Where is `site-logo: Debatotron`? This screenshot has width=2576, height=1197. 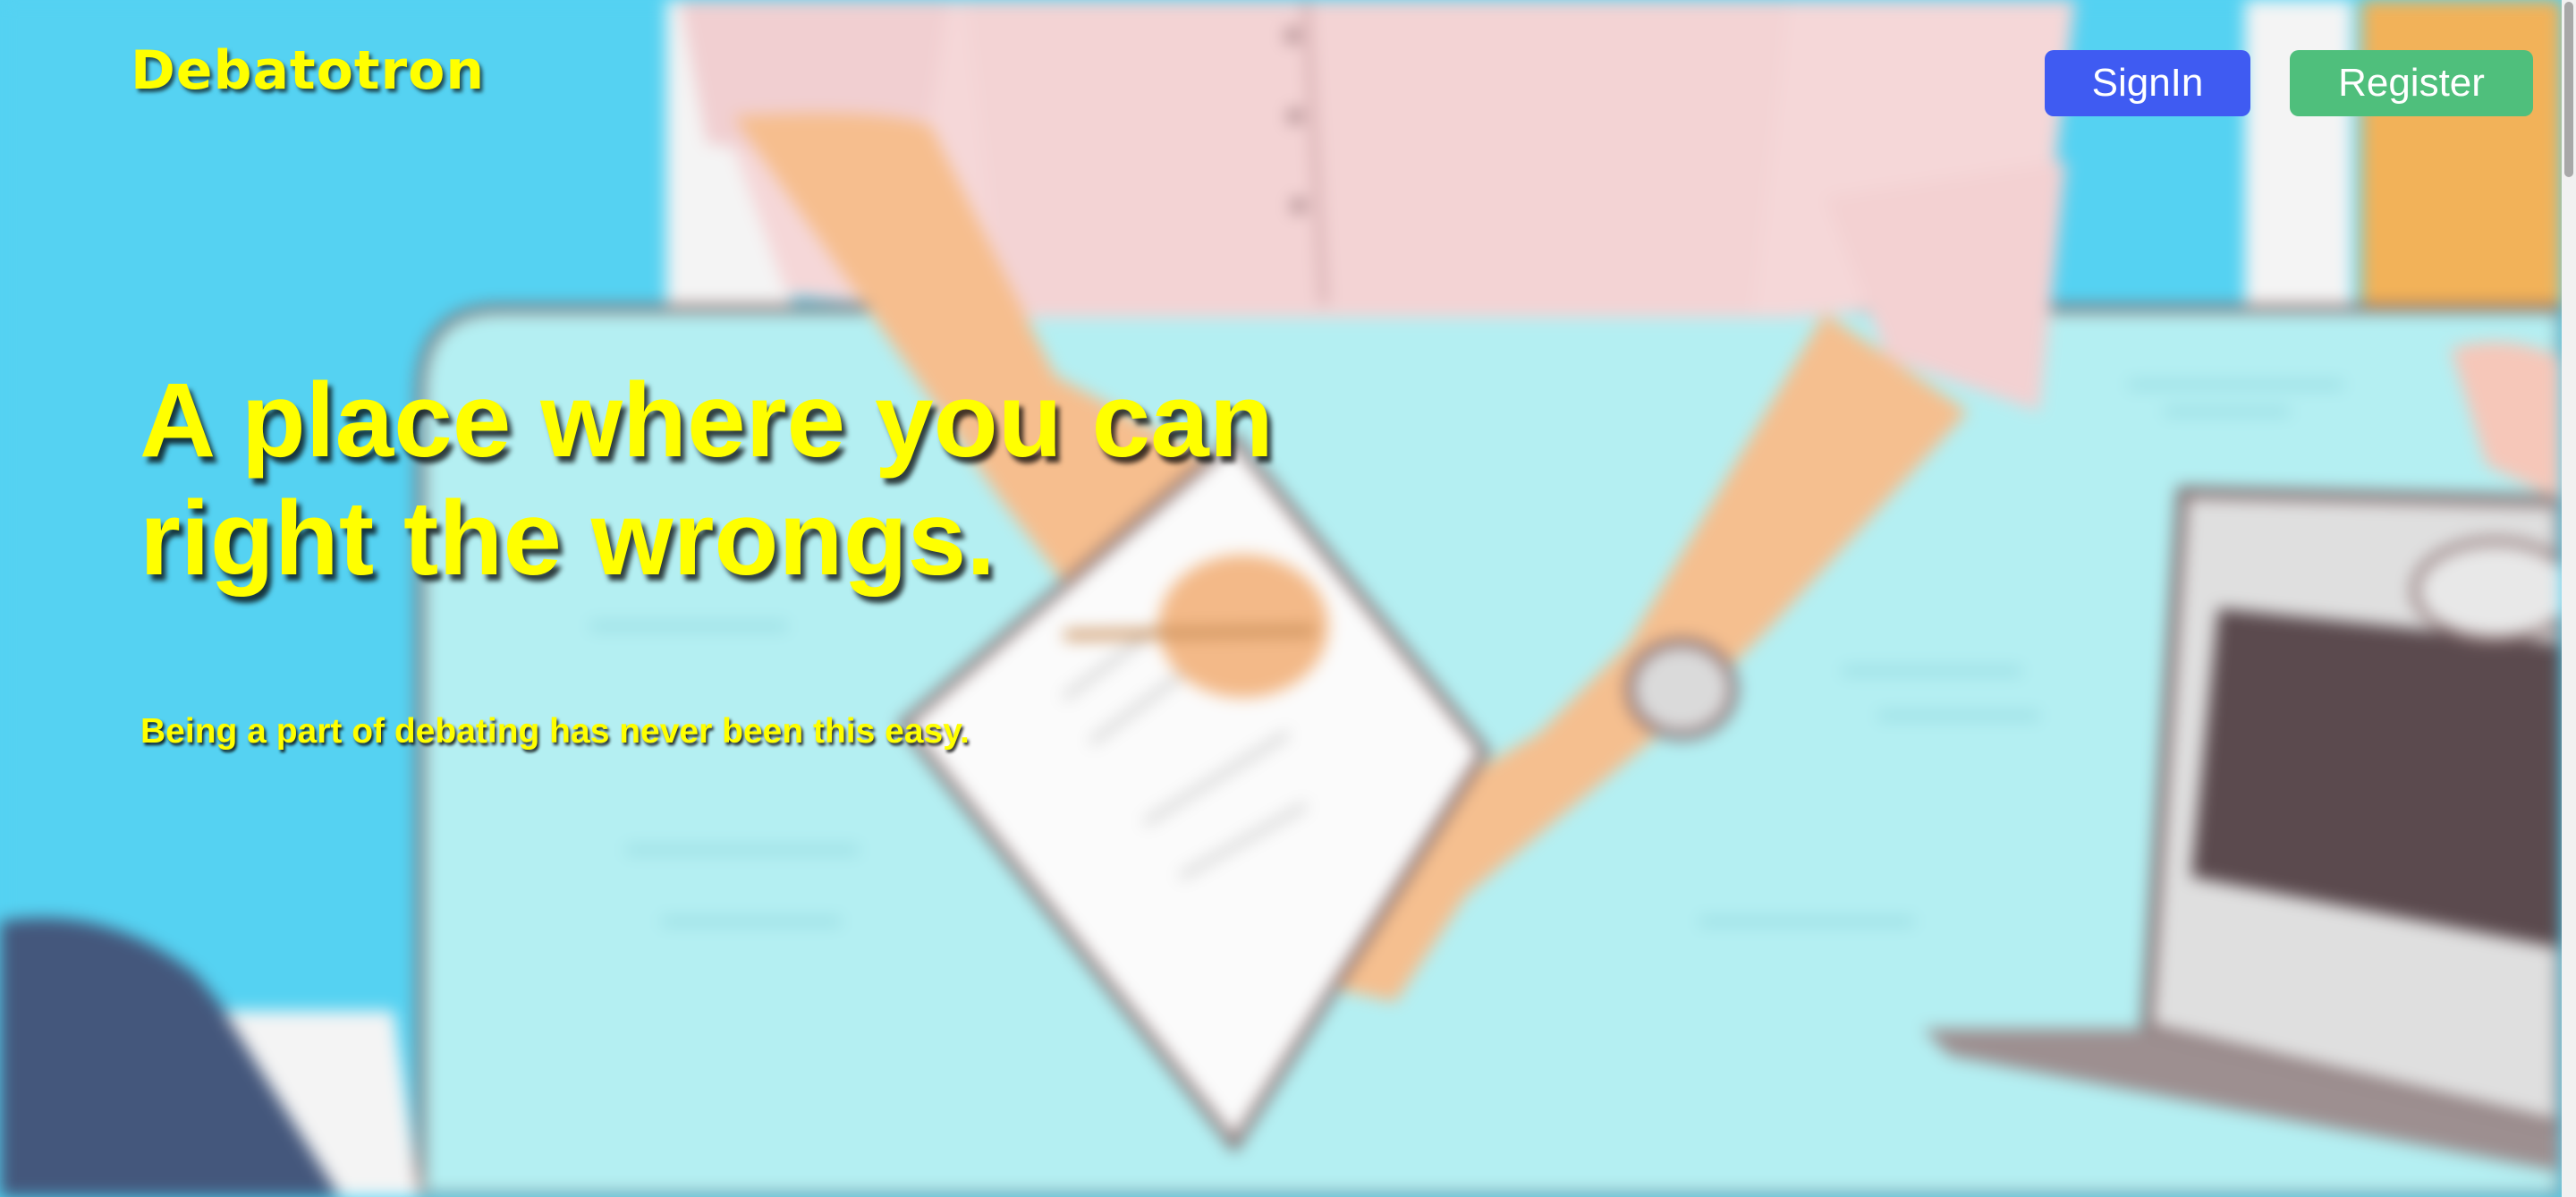 site-logo: Debatotron is located at coordinates (308, 70).